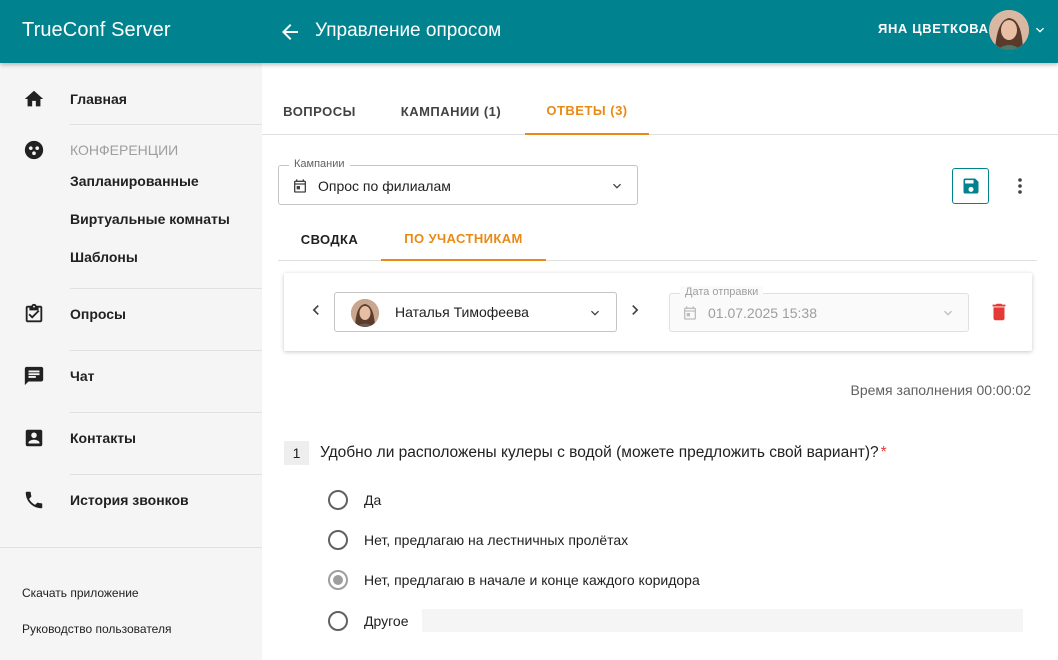 The height and width of the screenshot is (660, 1058). What do you see at coordinates (96, 30) in the screenshot?
I see `app-brand: TrueConf Server` at bounding box center [96, 30].